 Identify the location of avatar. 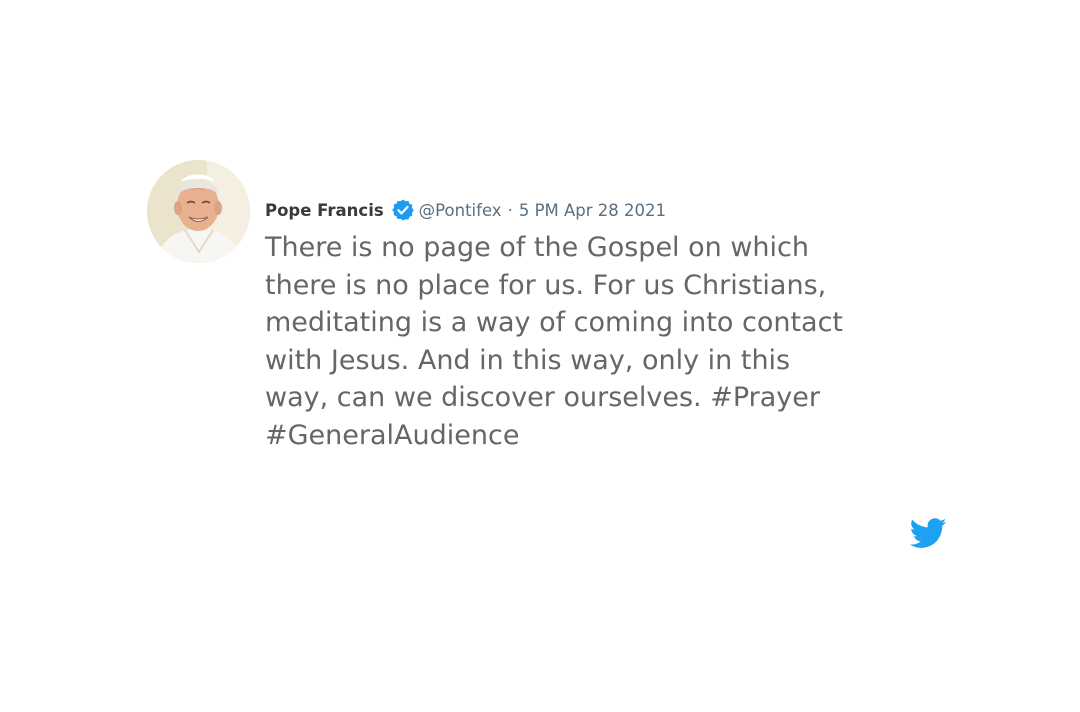
(198, 211).